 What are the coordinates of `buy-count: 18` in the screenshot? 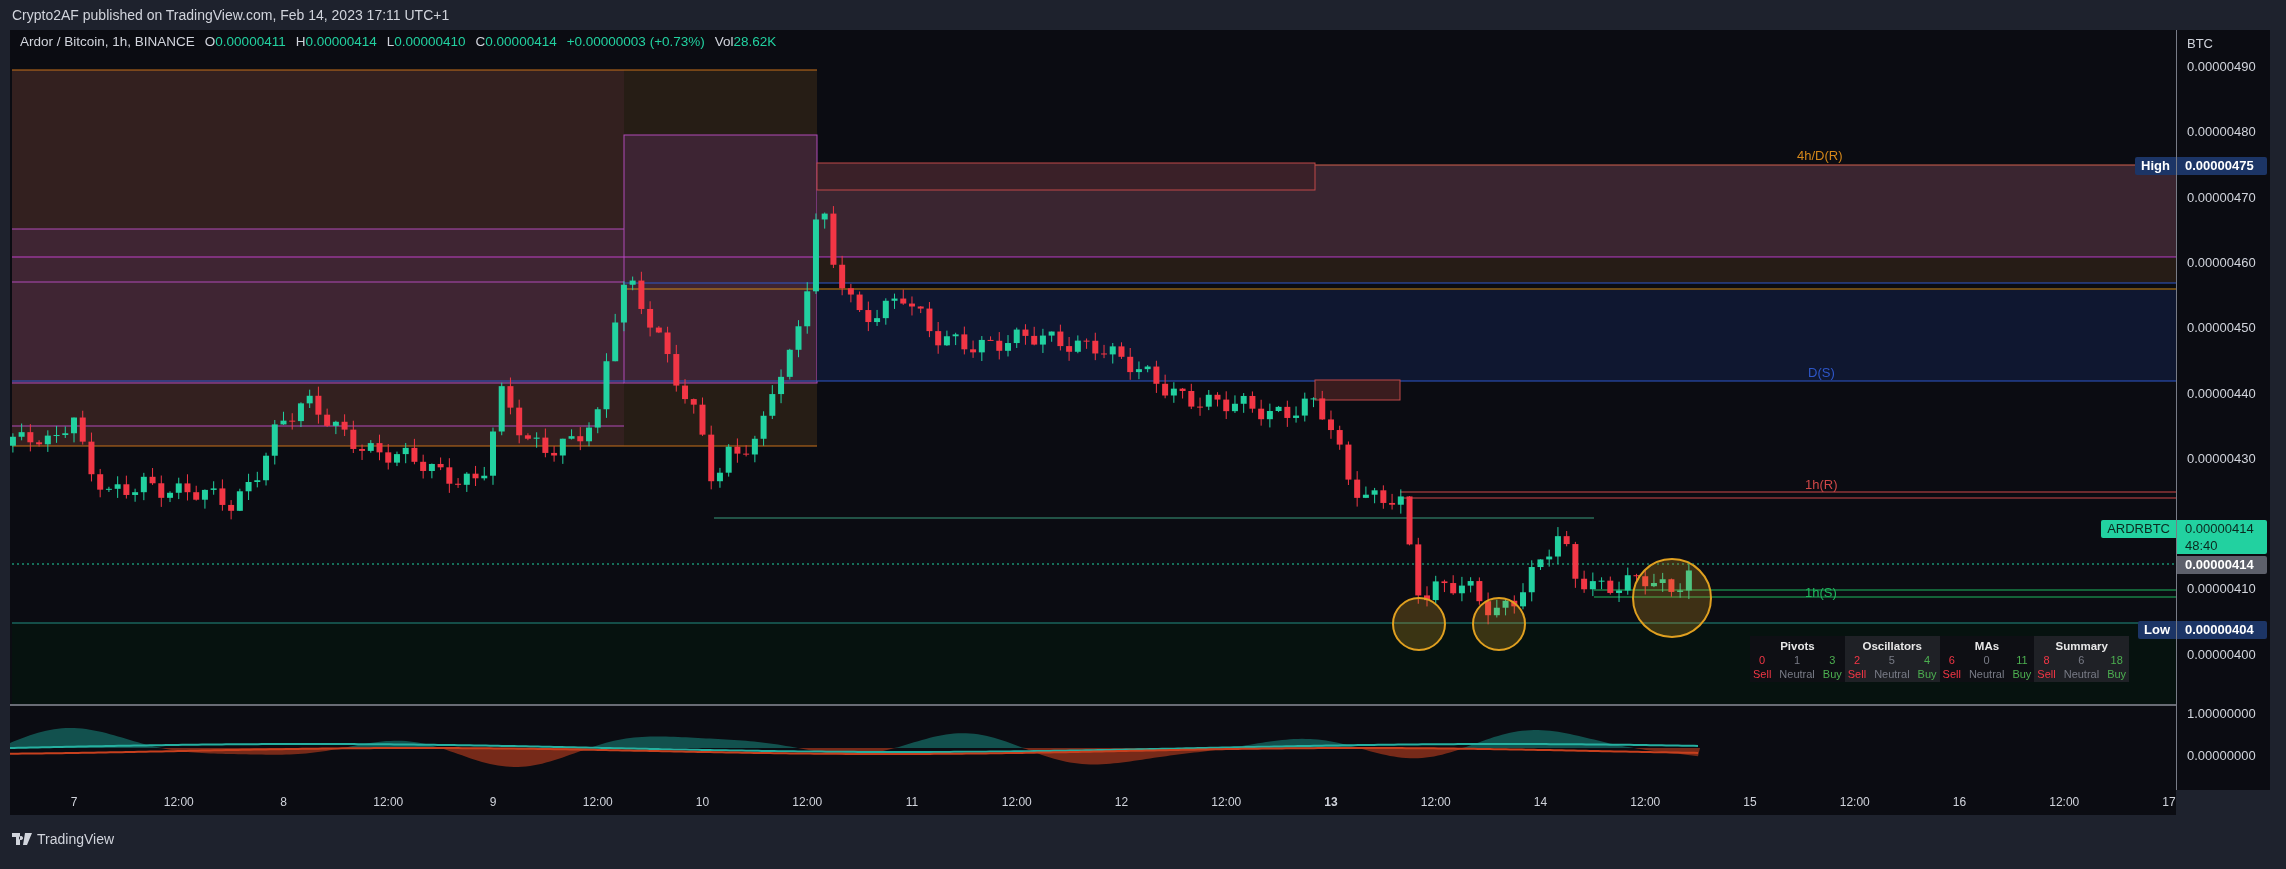 It's located at (2116, 660).